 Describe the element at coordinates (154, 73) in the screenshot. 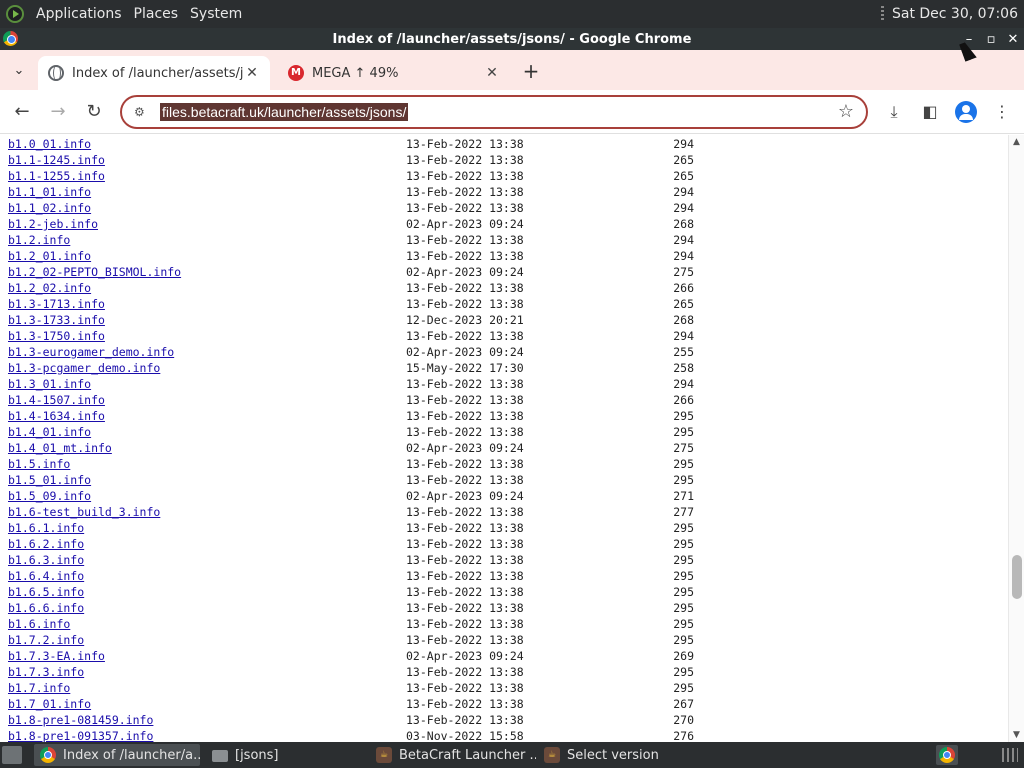

I see `tab-index-of-jsons: Index of /launcher/assets/jsons/ ✕` at that location.